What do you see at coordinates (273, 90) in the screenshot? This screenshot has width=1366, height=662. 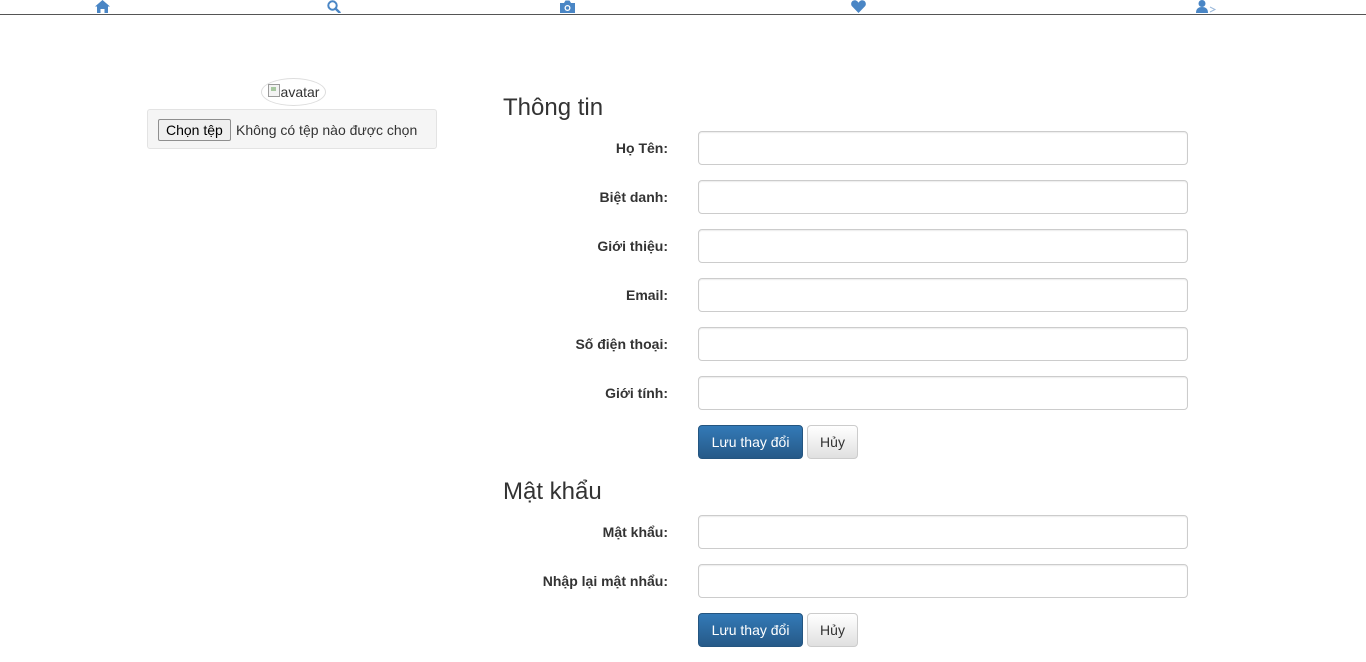 I see `broken-image-icon` at bounding box center [273, 90].